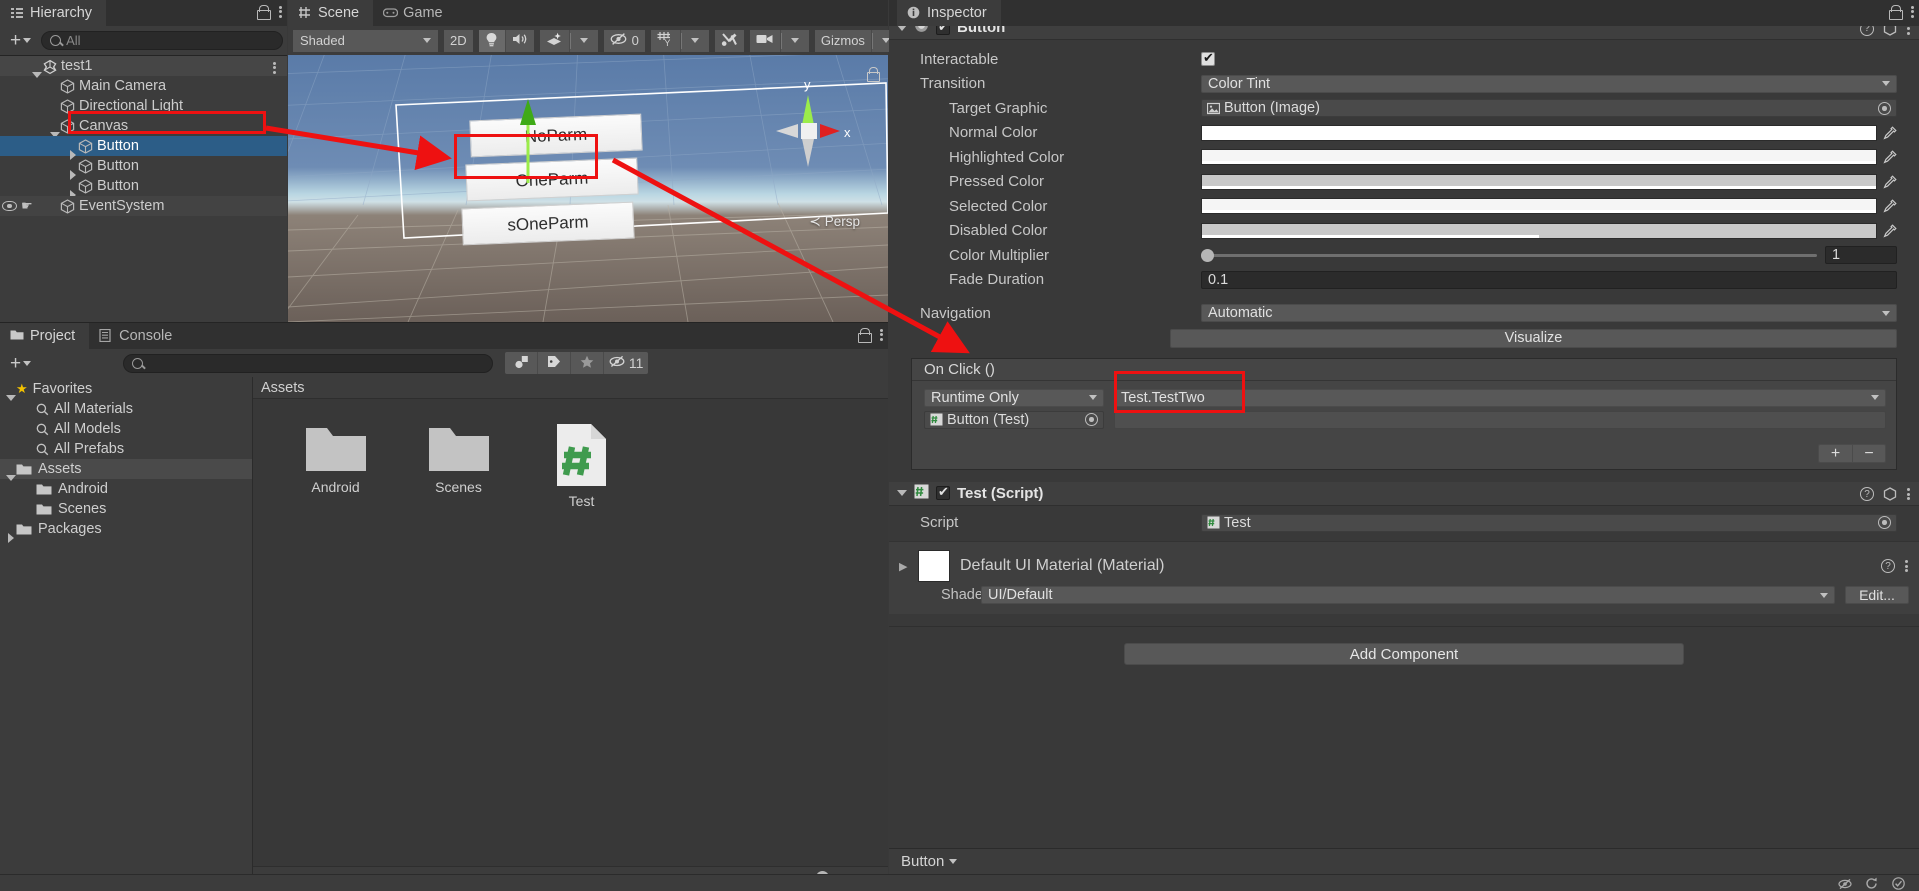 Image resolution: width=1919 pixels, height=891 pixels. I want to click on hierarchy-menu-icon, so click(280, 11).